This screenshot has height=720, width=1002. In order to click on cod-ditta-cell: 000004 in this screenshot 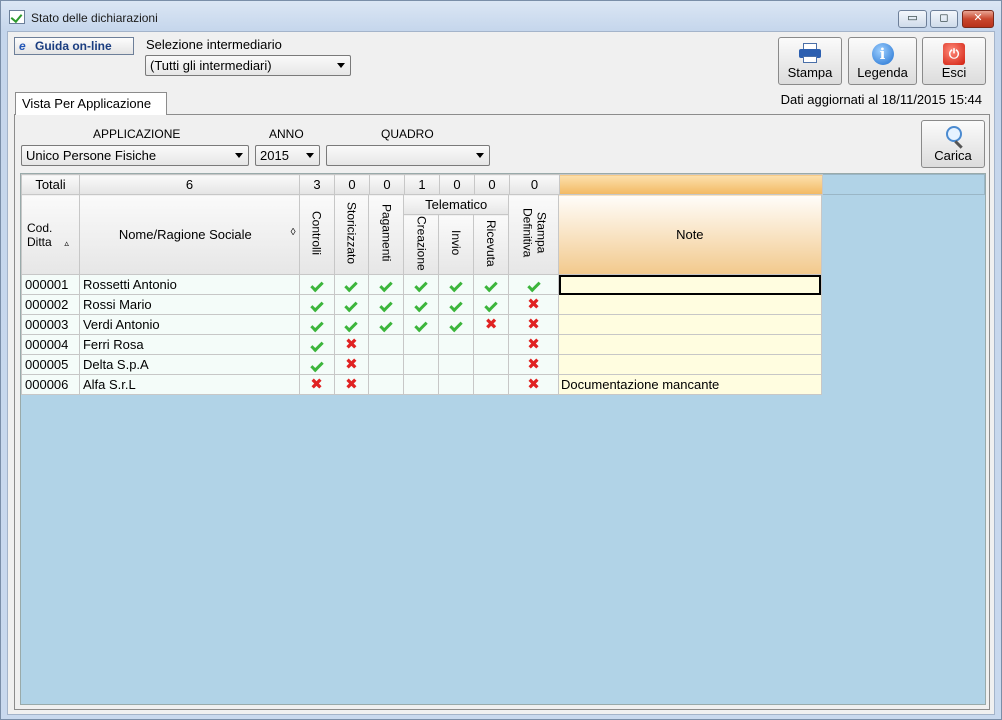, I will do `click(50, 344)`.